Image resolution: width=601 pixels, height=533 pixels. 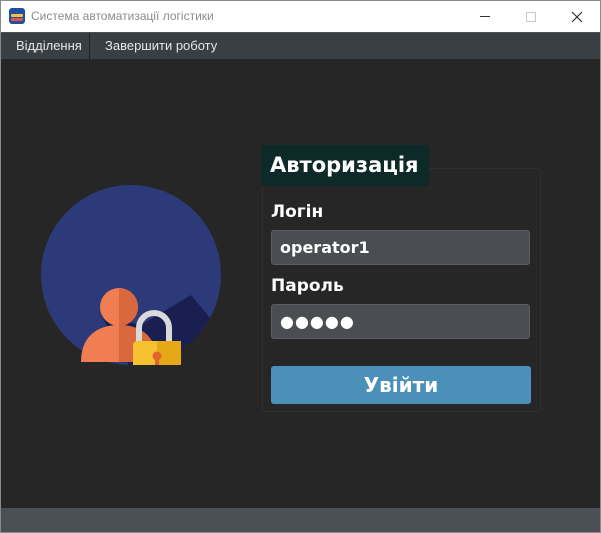 I want to click on menu-item-finish-work: Завершити роботу, so click(x=161, y=46).